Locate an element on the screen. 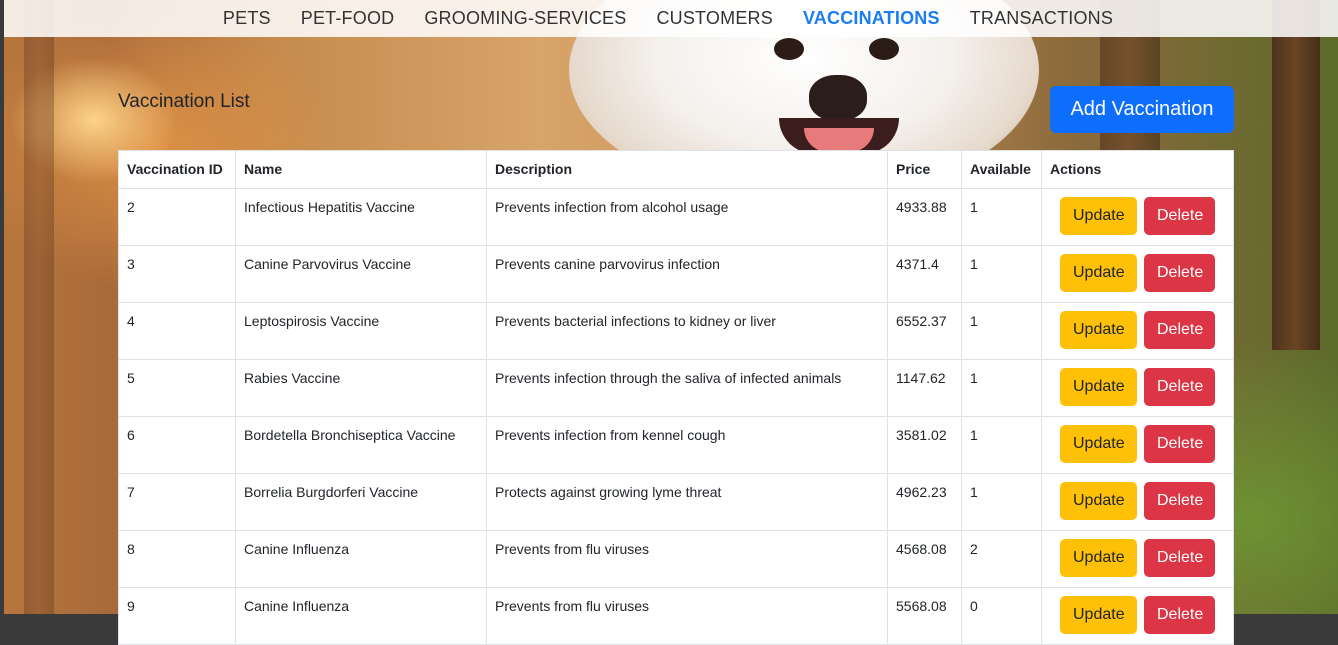 The height and width of the screenshot is (645, 1338). cell-price: 4933.88 is located at coordinates (924, 217).